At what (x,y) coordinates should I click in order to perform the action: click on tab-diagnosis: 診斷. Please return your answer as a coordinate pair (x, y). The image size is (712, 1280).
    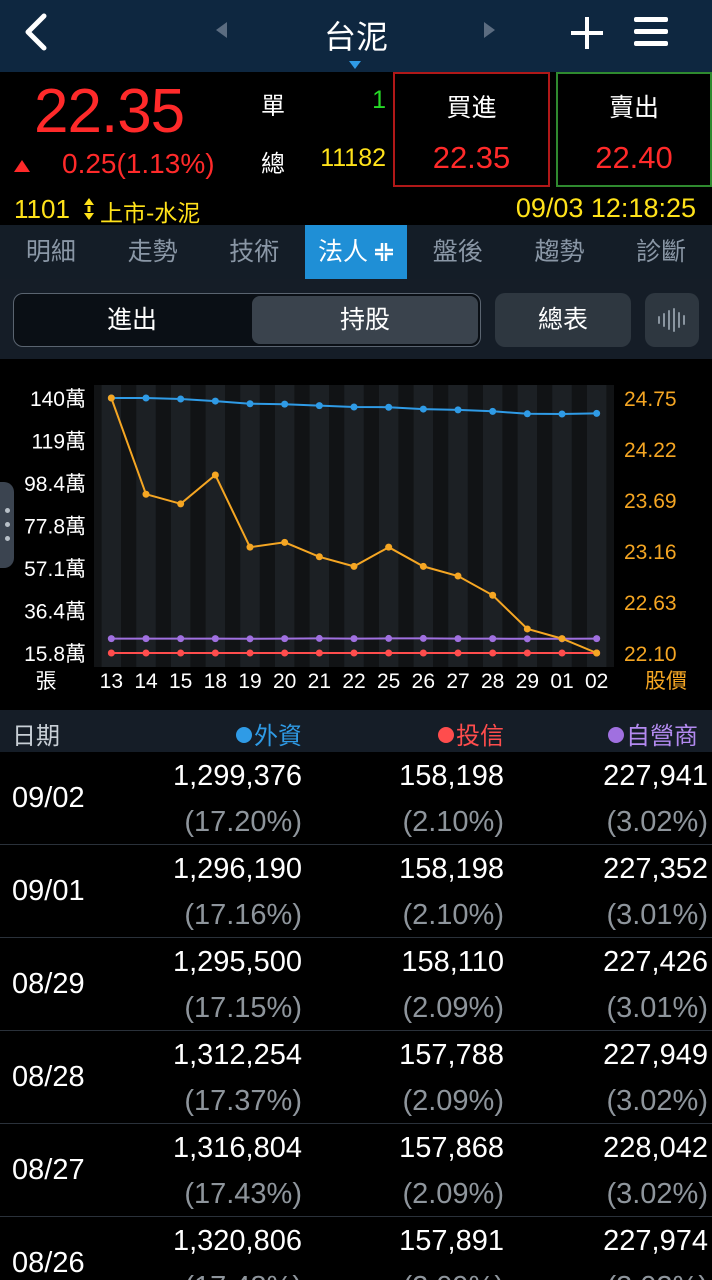
    Looking at the image, I should click on (661, 252).